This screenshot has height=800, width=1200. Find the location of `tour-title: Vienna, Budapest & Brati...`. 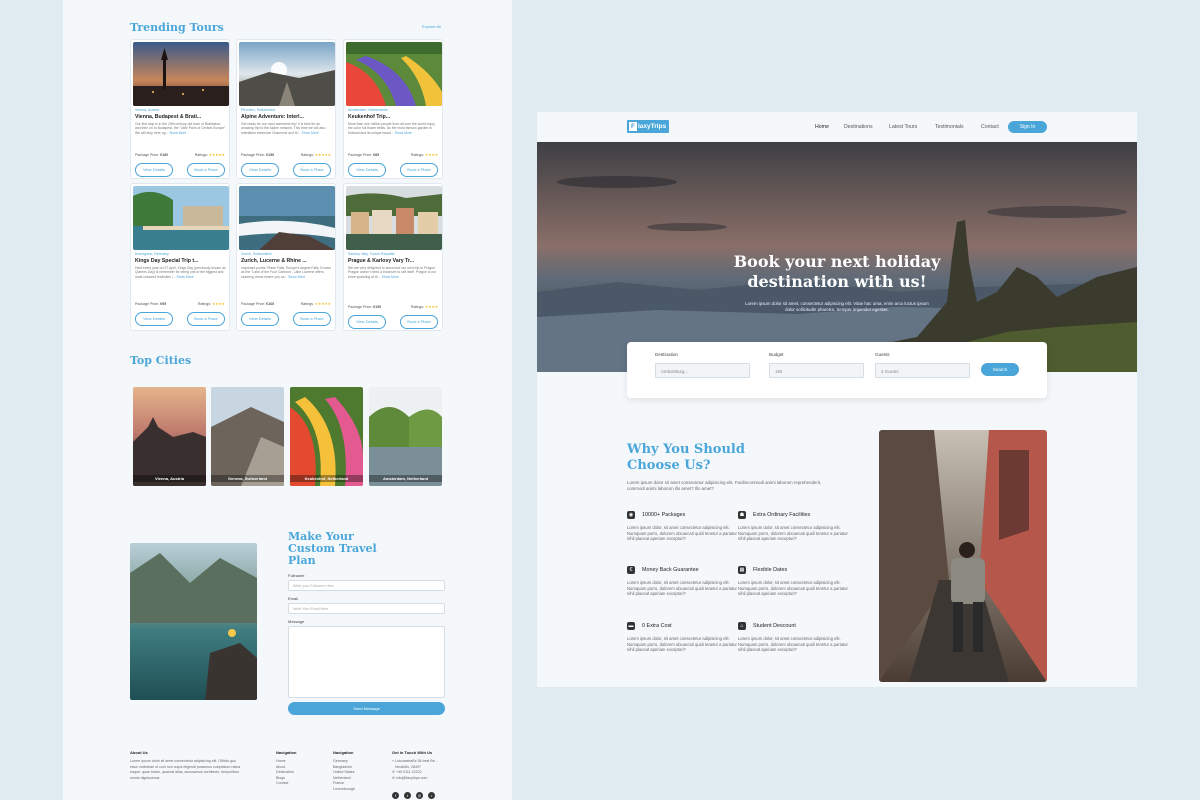

tour-title: Vienna, Budapest & Brati... is located at coordinates (168, 117).